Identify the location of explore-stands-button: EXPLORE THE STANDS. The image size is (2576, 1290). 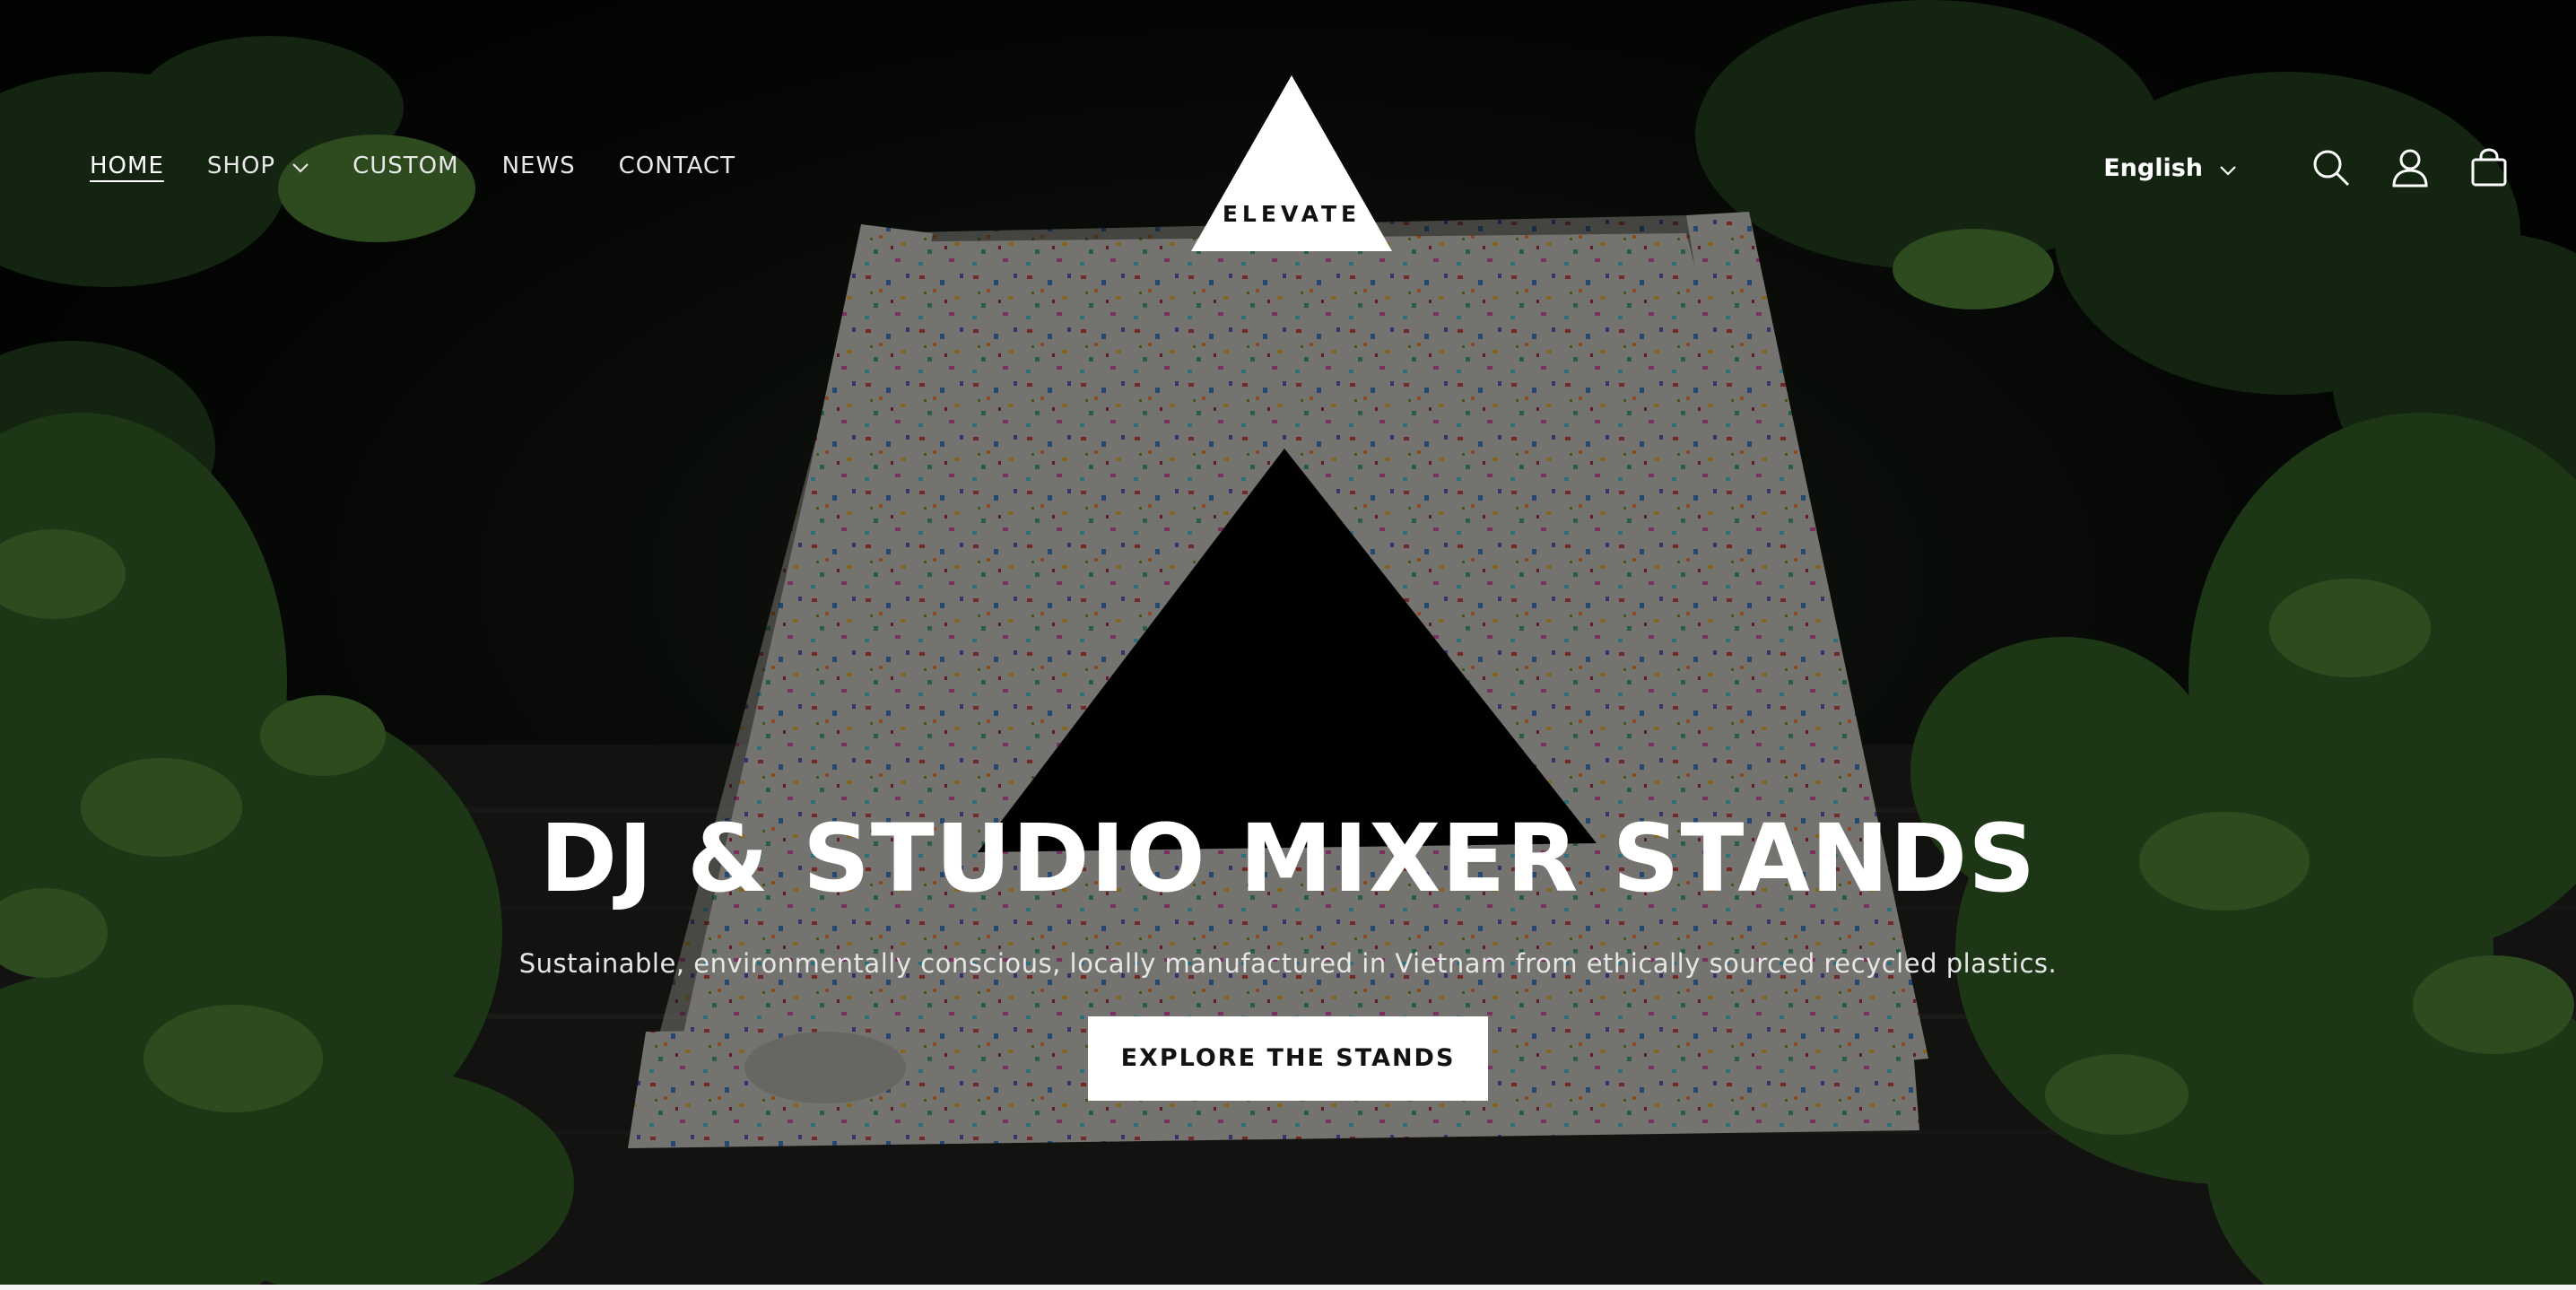
(1288, 1058).